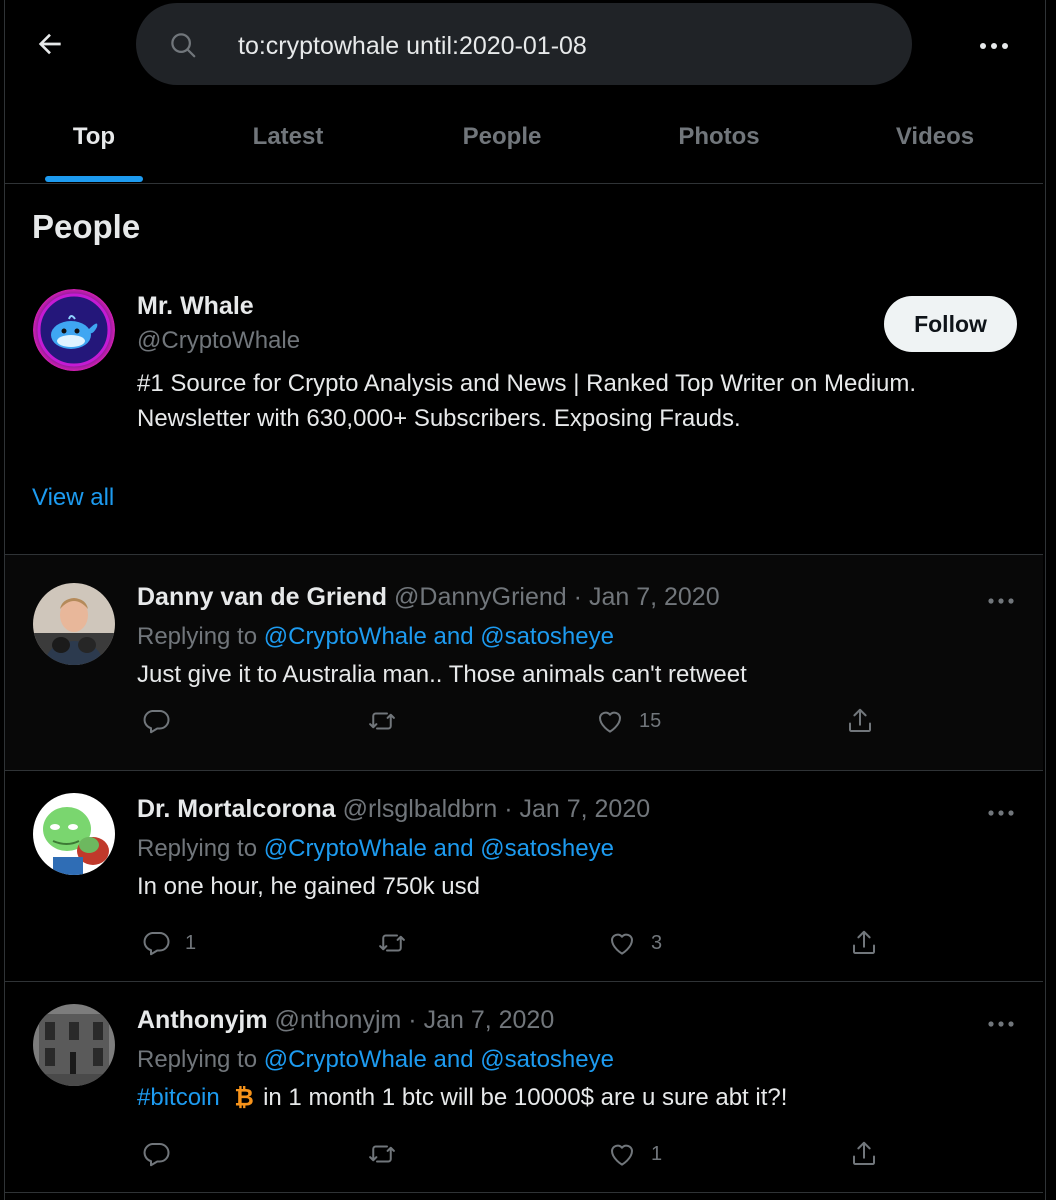 Image resolution: width=1056 pixels, height=1200 pixels. Describe the element at coordinates (420, 809) in the screenshot. I see `tweet-author-handle: @rlsglbaldbrn` at that location.